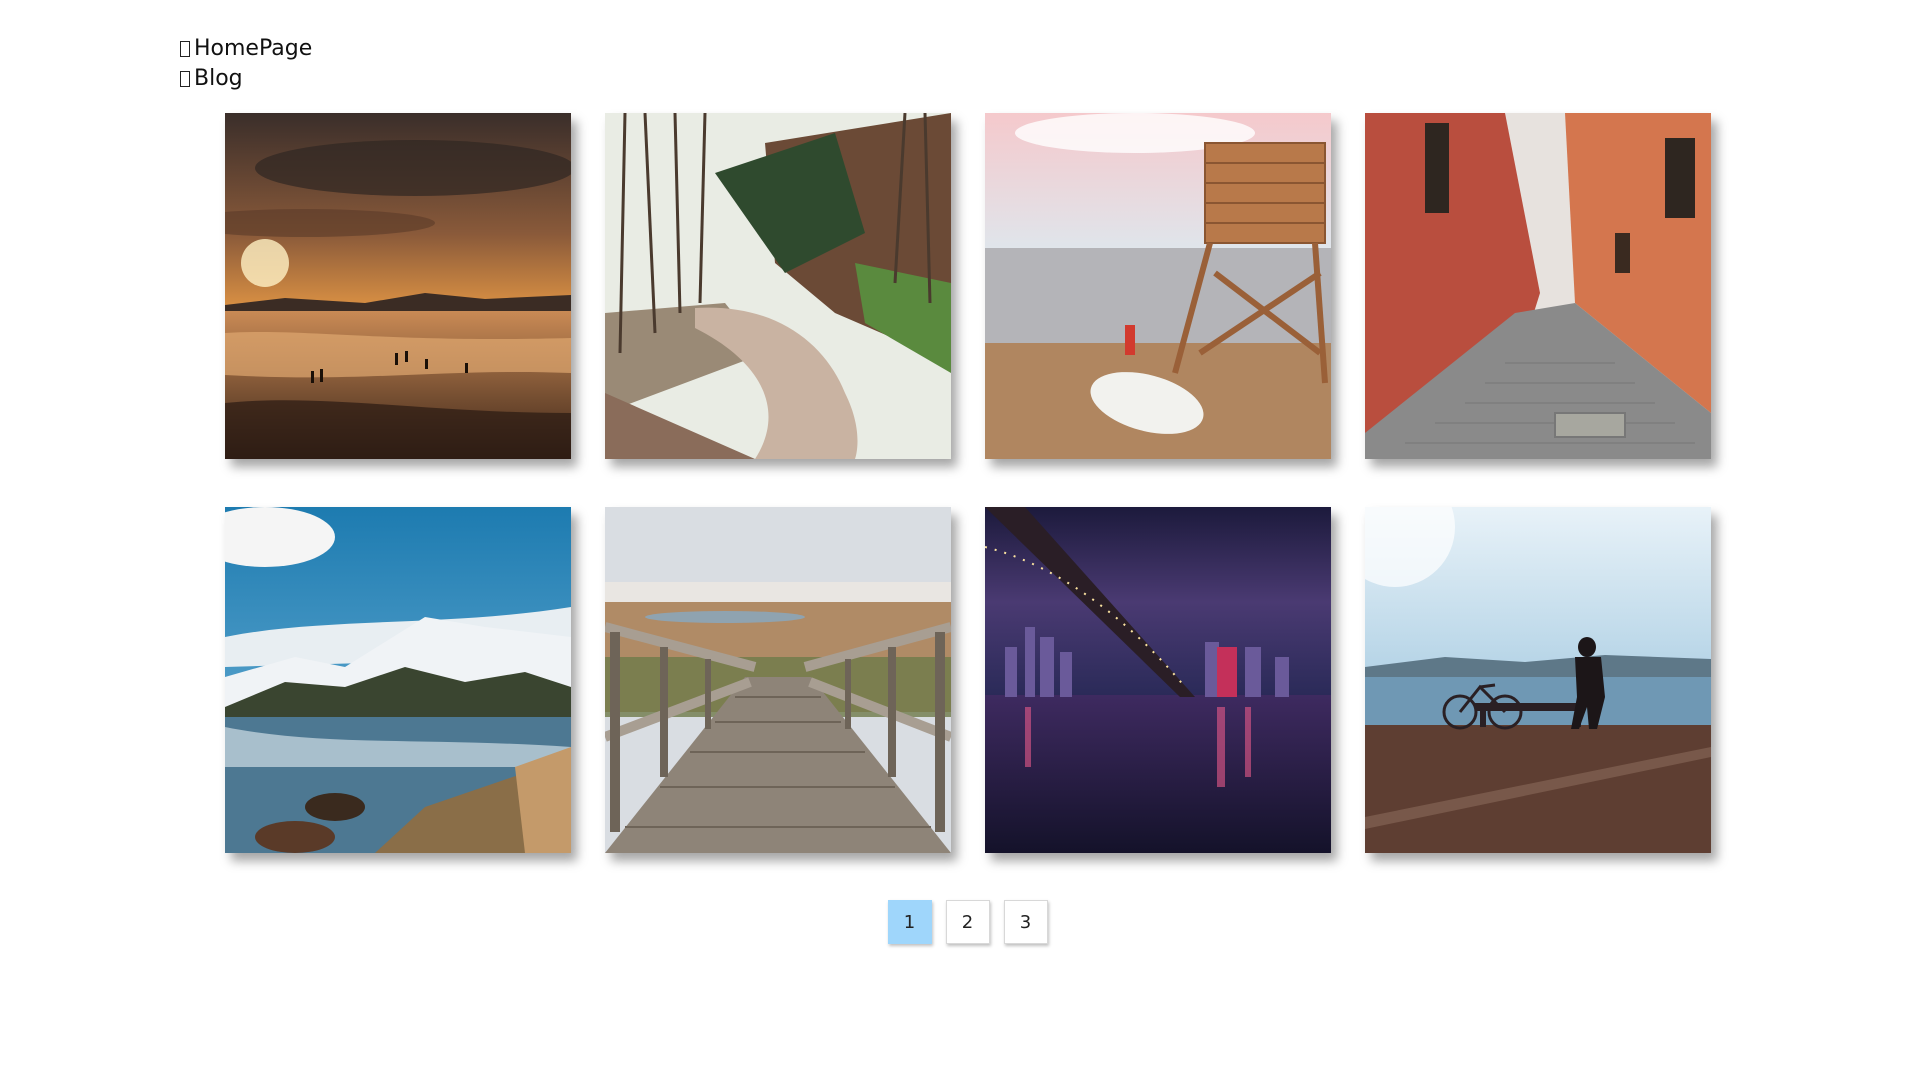 The image size is (1920, 1080). I want to click on photo-sunset-beach, so click(398, 286).